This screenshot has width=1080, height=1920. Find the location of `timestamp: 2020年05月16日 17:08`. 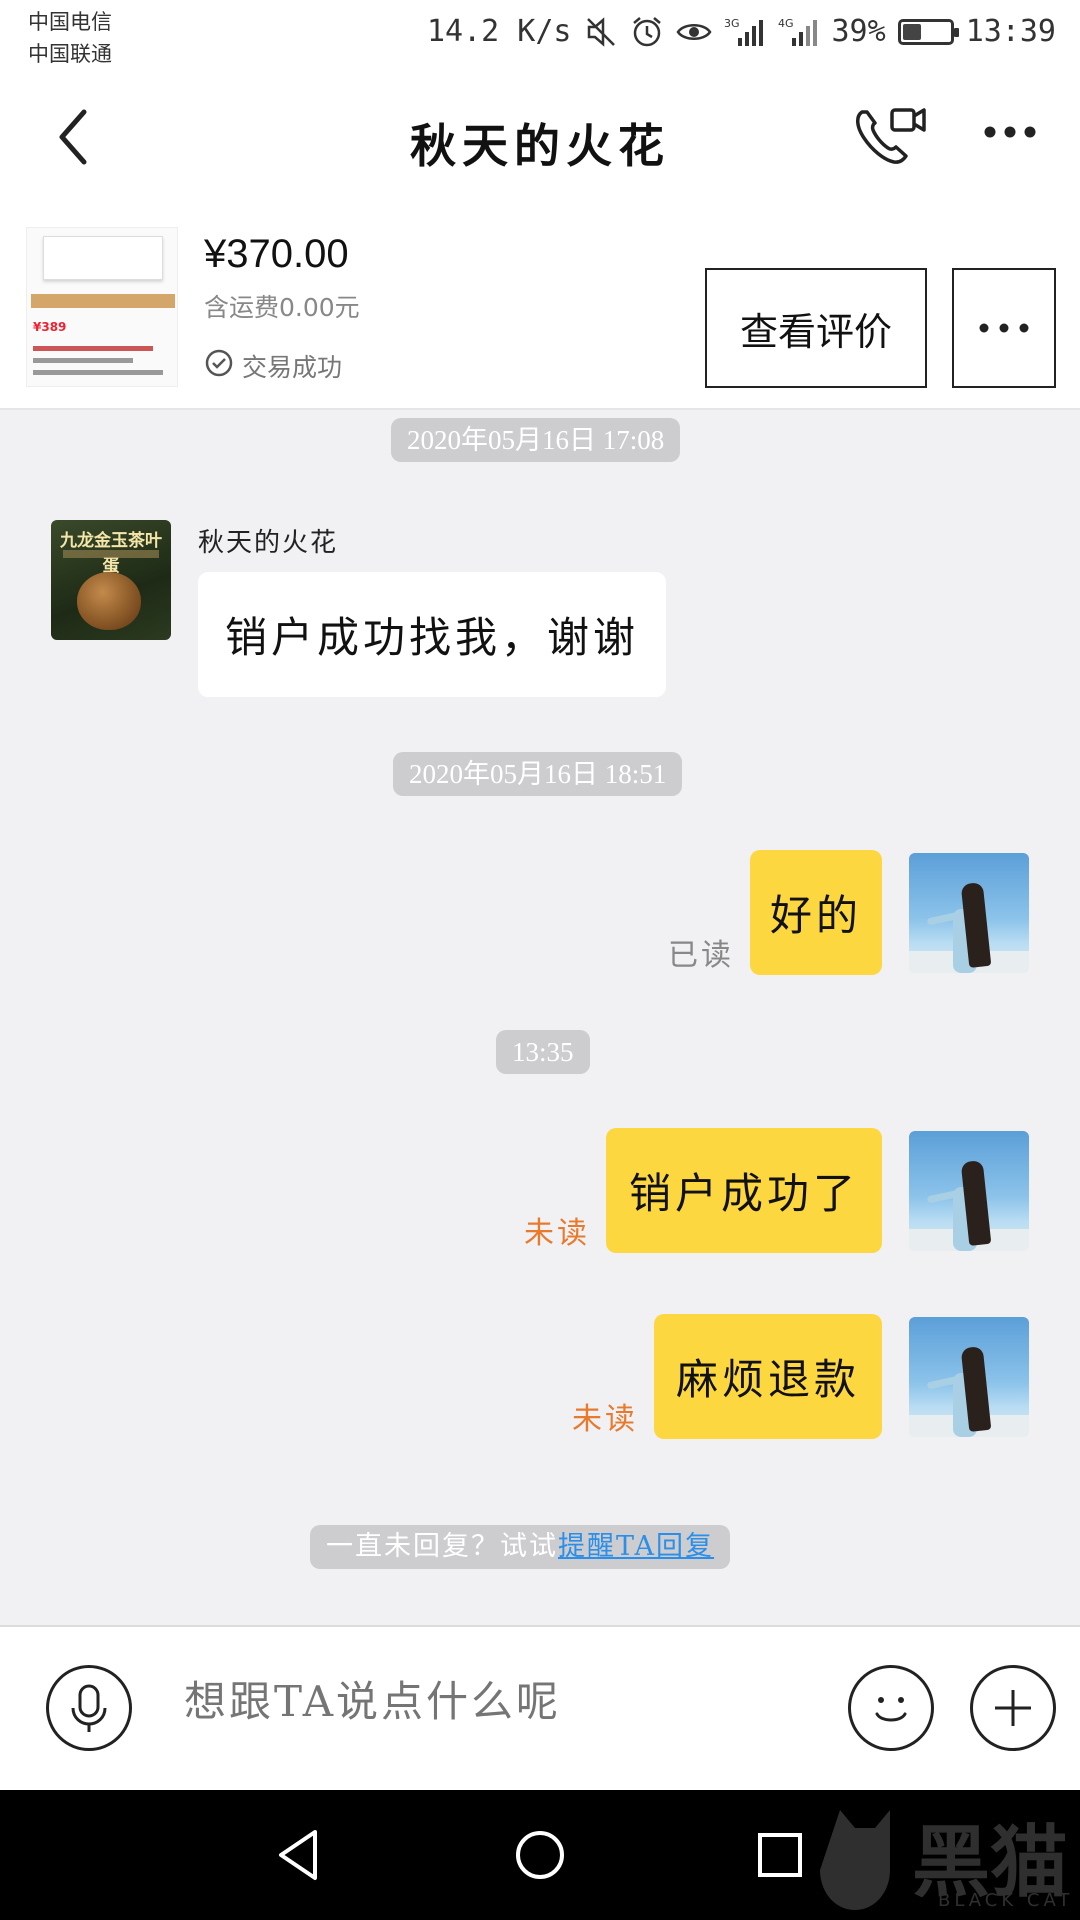

timestamp: 2020年05月16日 17:08 is located at coordinates (536, 440).